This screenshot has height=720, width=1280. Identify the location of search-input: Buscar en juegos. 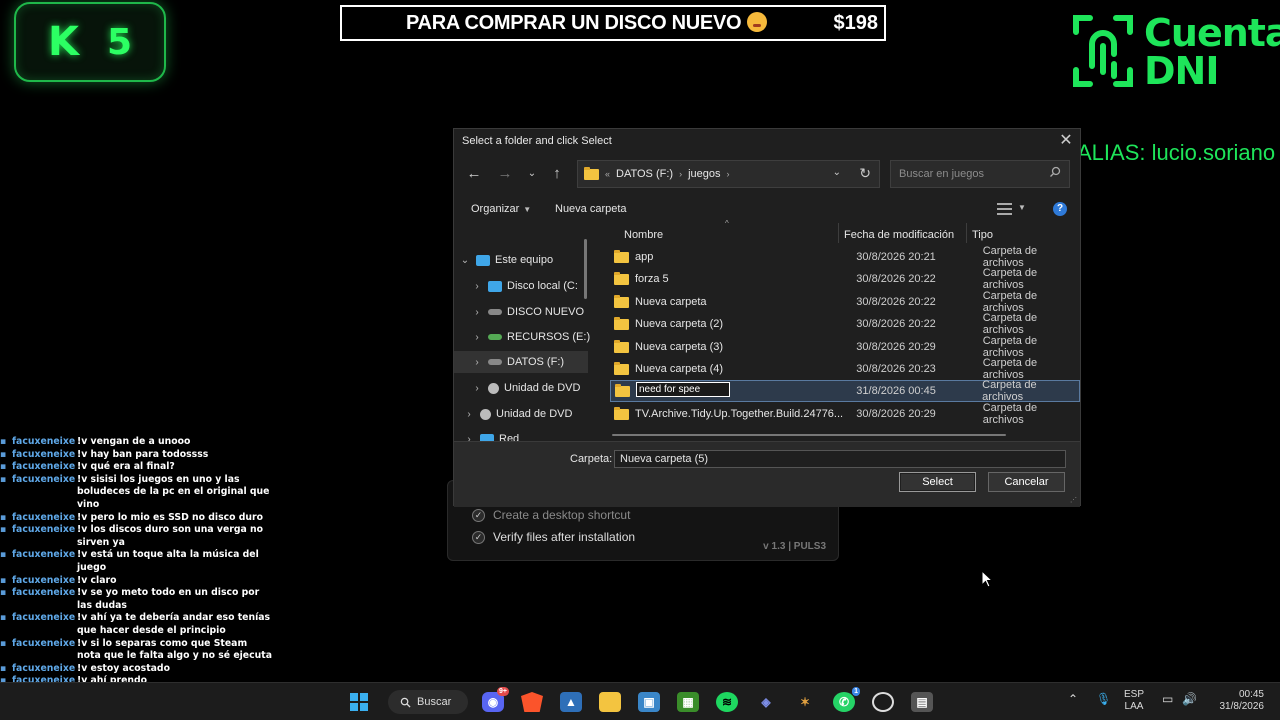
(980, 174).